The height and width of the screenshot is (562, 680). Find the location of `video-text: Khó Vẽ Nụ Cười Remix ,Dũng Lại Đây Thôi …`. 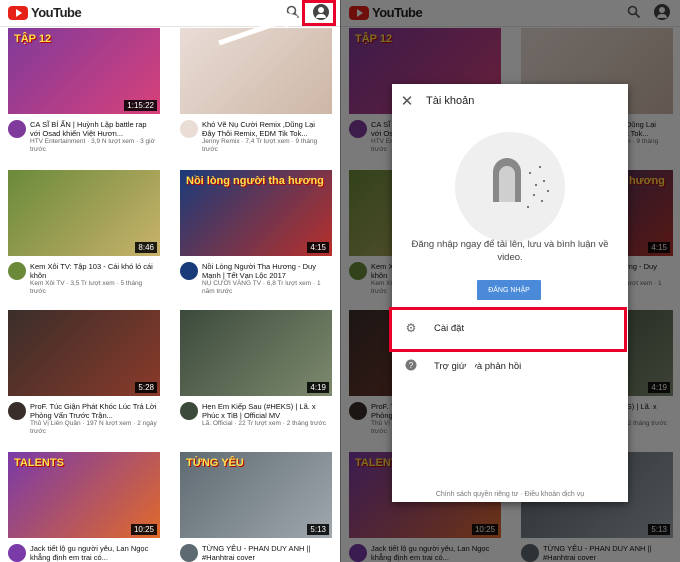

video-text: Khó Vẽ Nụ Cười Remix ,Dũng Lại Đây Thôi … is located at coordinates (266, 137).